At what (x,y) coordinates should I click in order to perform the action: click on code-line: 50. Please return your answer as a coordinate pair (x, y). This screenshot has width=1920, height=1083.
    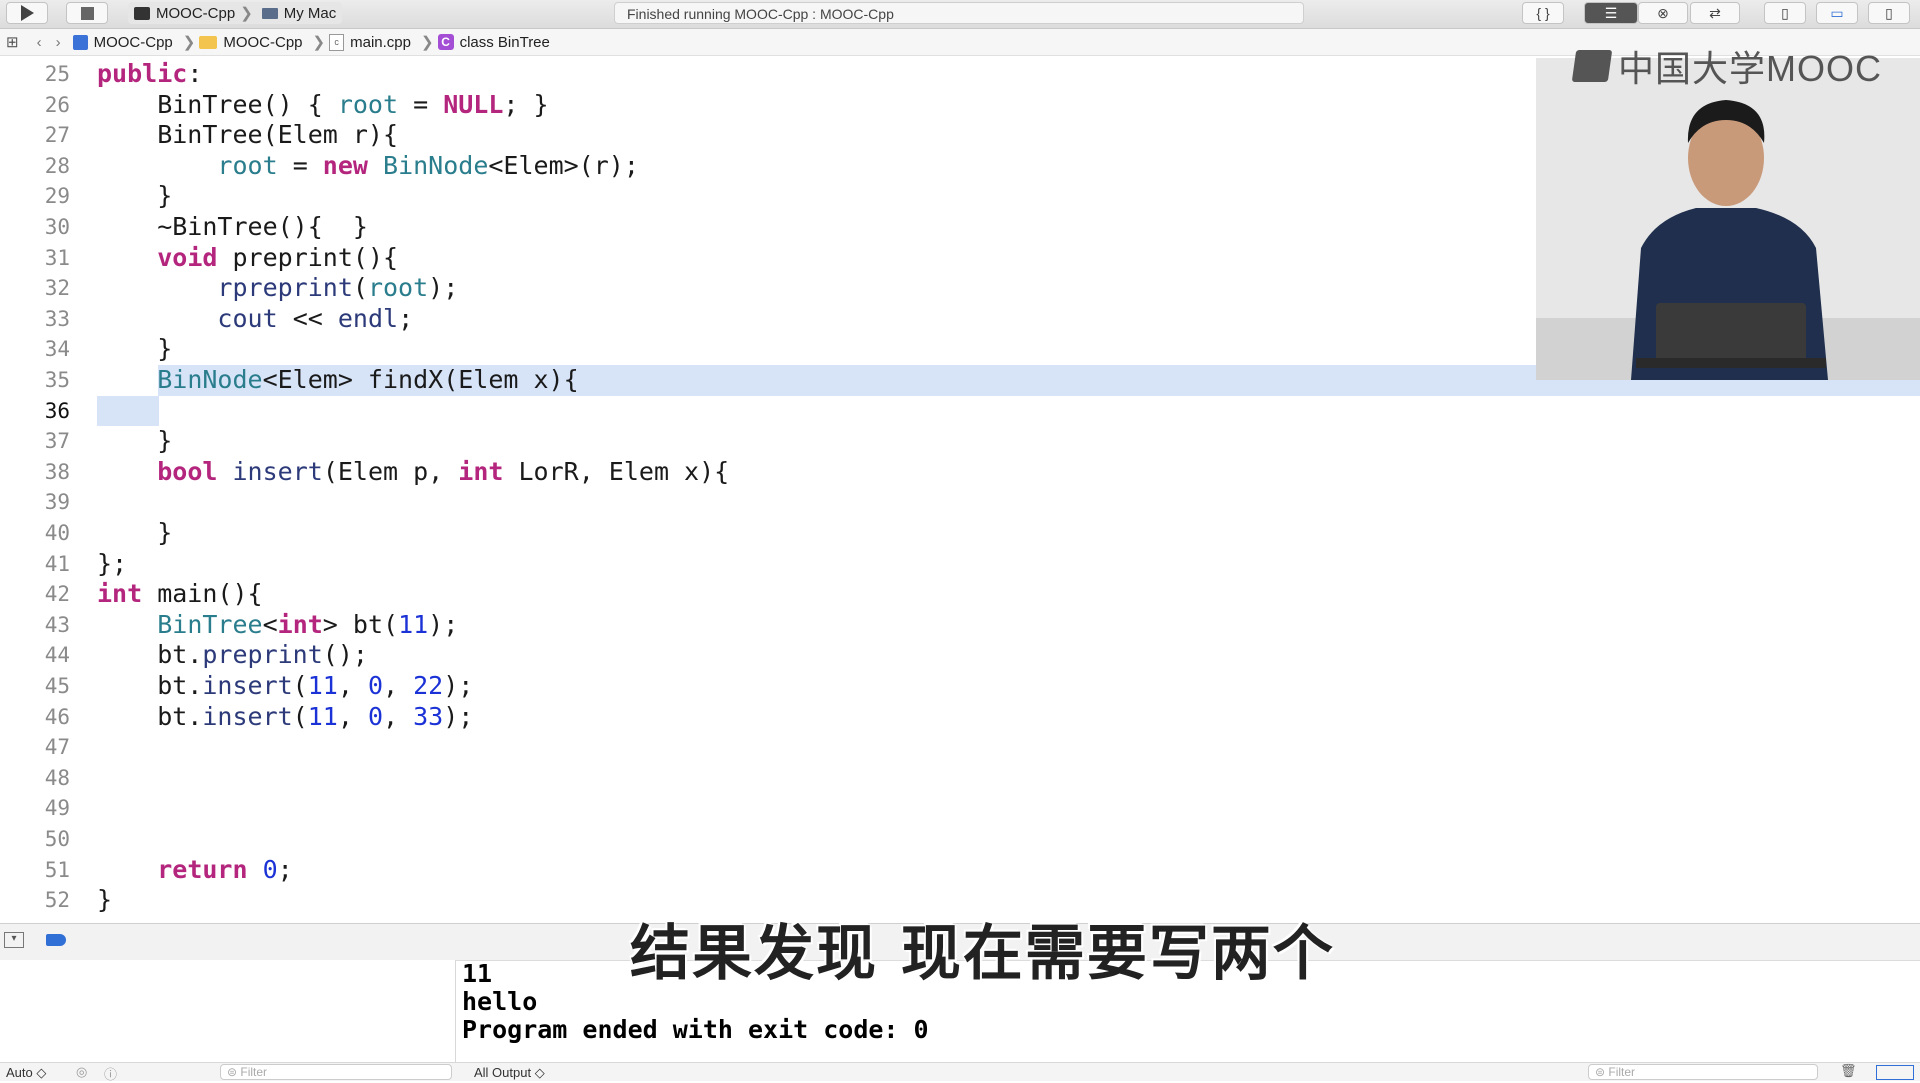
    Looking at the image, I should click on (960, 839).